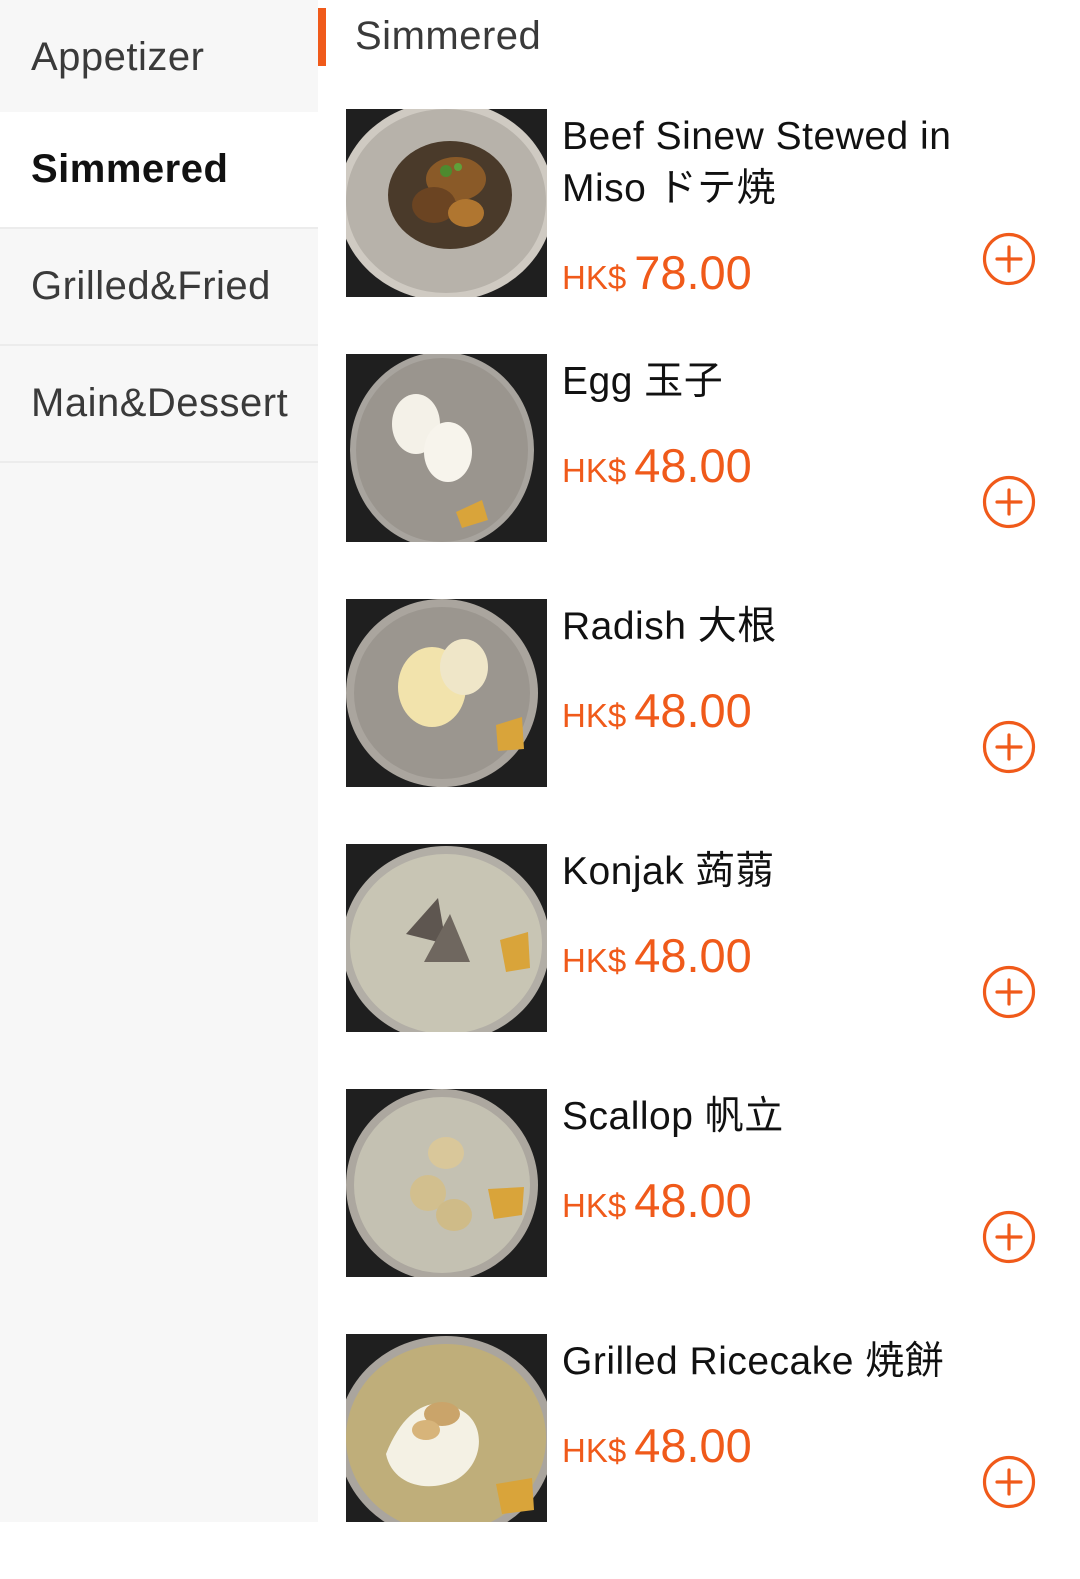 The height and width of the screenshot is (1579, 1080). Describe the element at coordinates (643, 381) in the screenshot. I see `item-name: Egg 玉子` at that location.